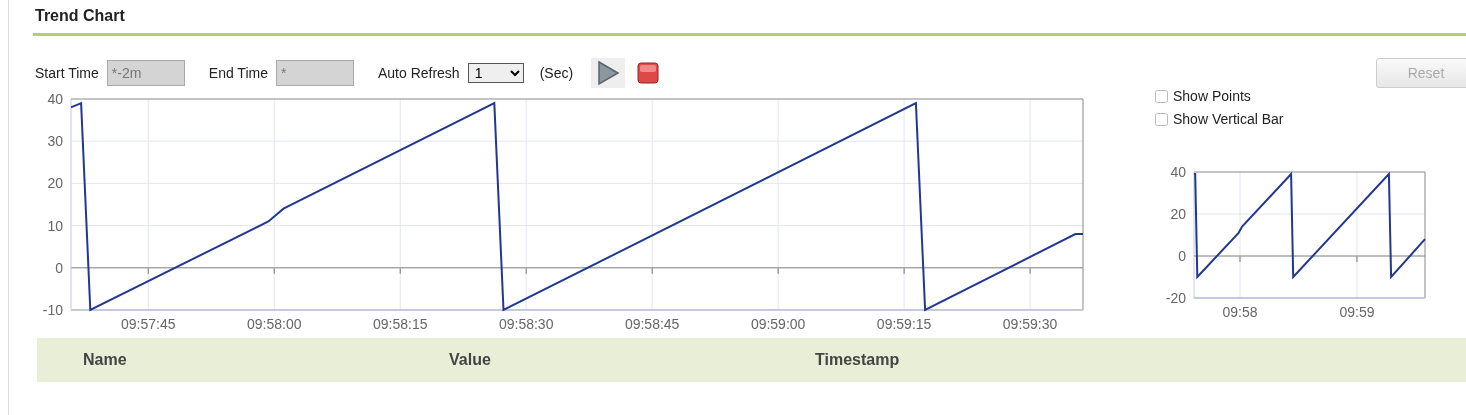 The image size is (1466, 415). I want to click on field-label: Auto Refresh, so click(418, 73).